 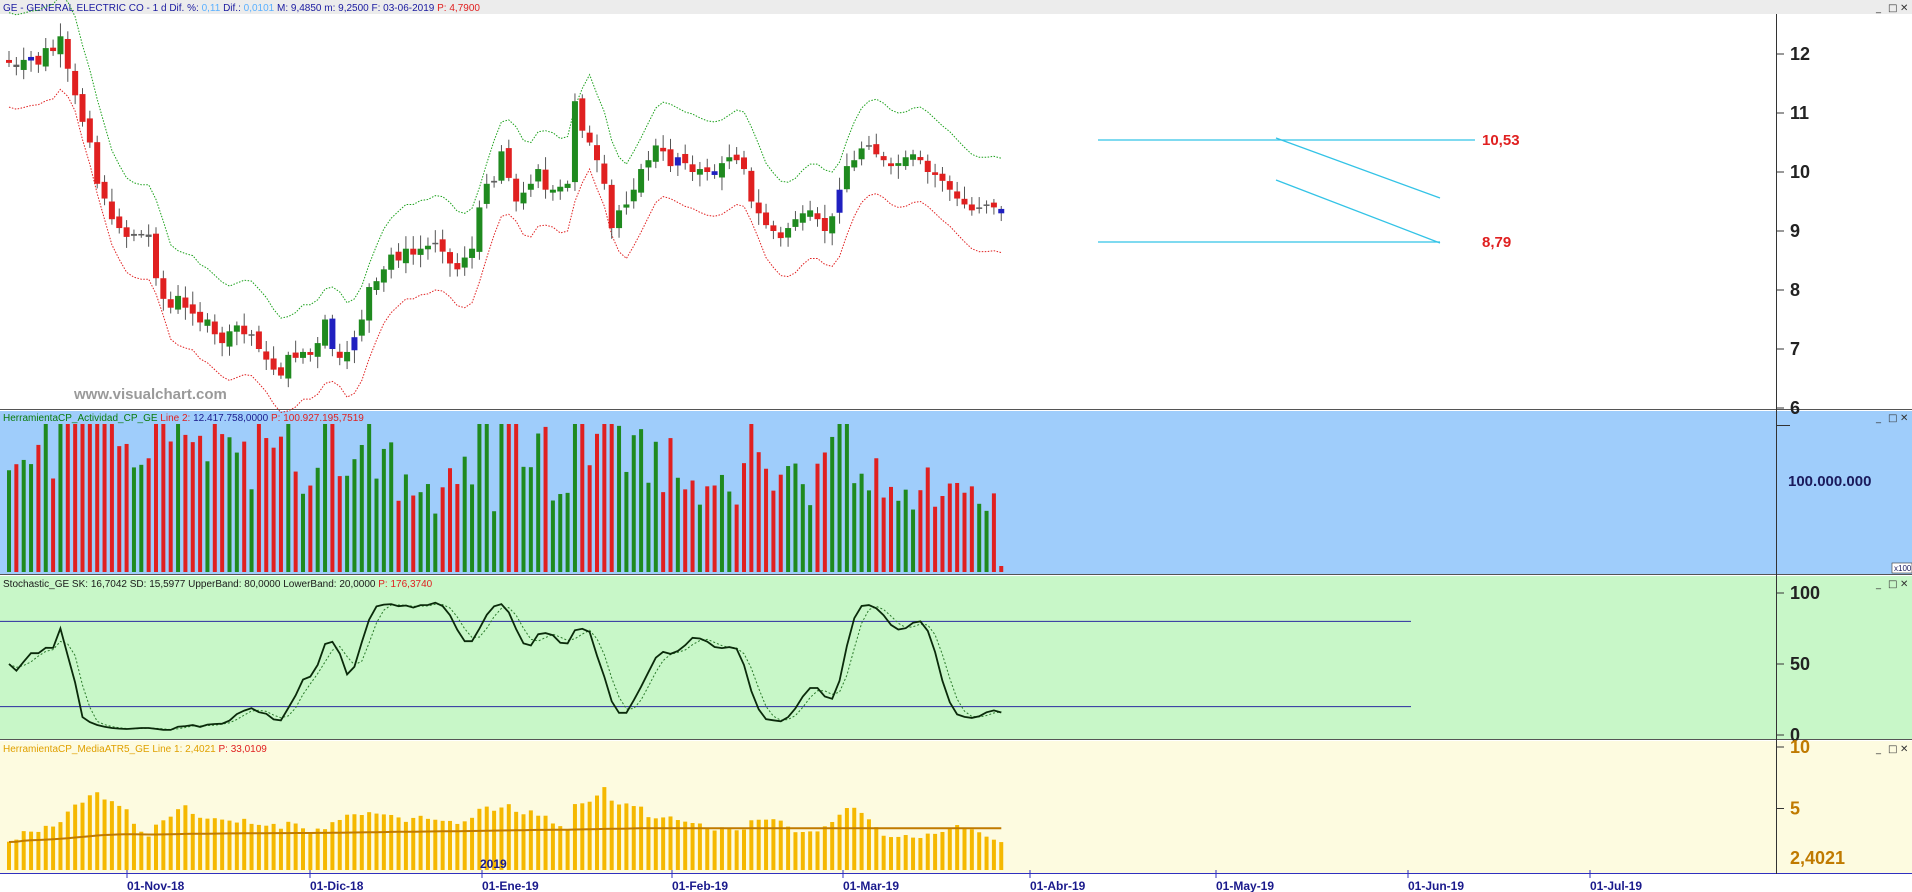 What do you see at coordinates (1245, 885) in the screenshot?
I see `date-tick-label: 01-May-19` at bounding box center [1245, 885].